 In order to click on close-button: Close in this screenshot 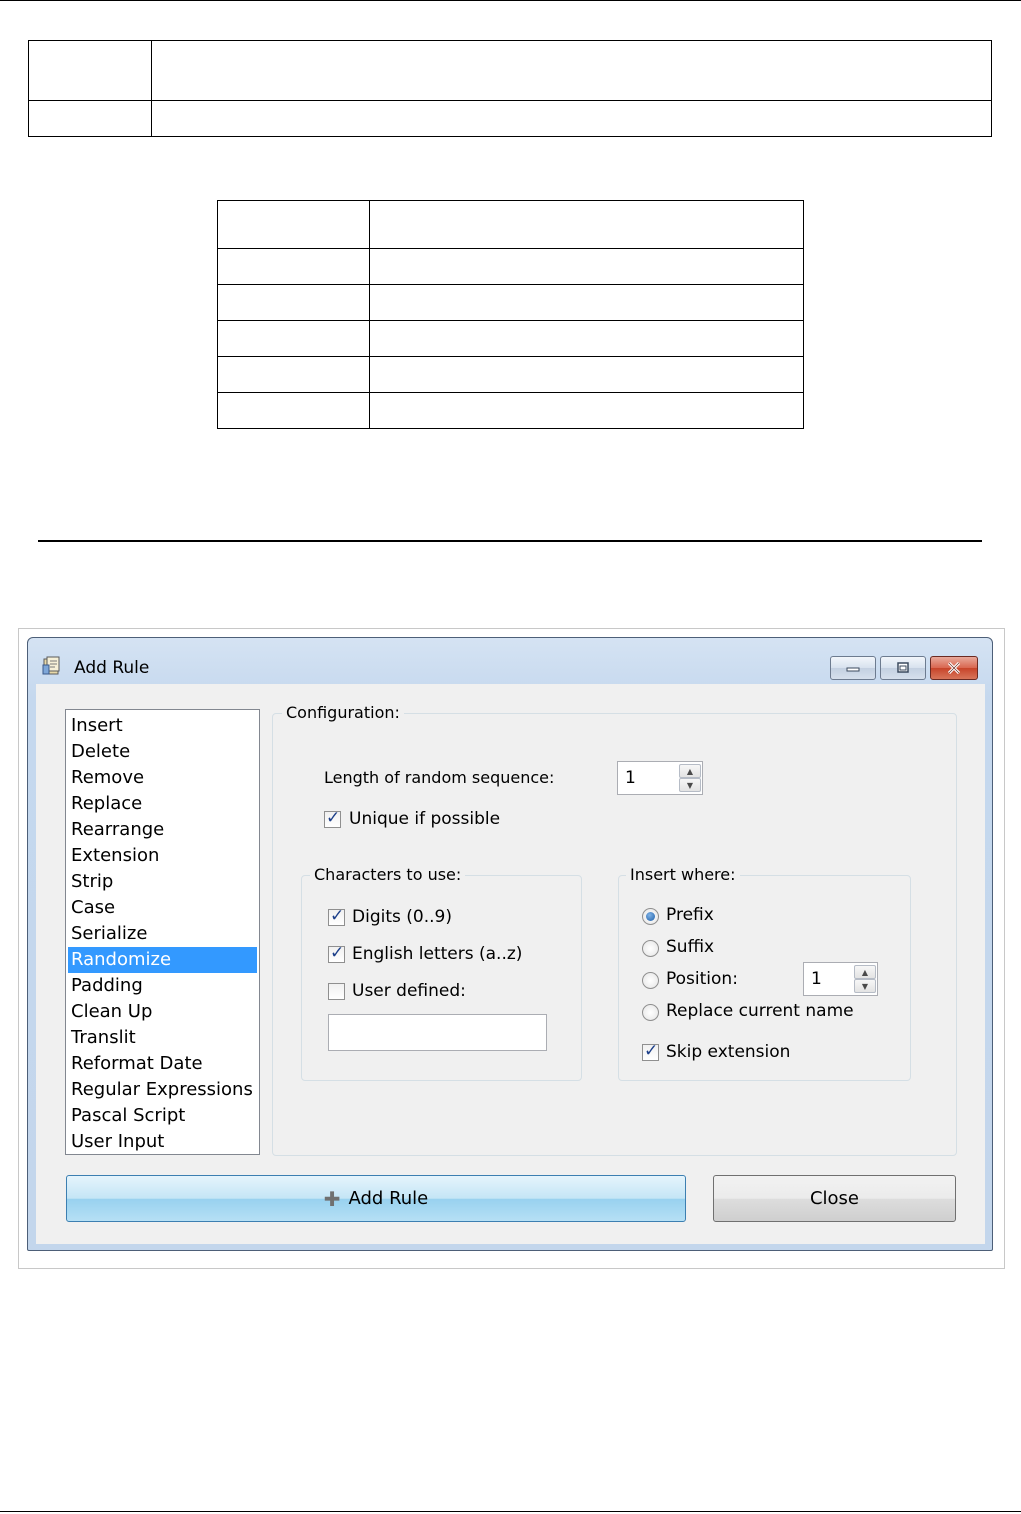, I will do `click(834, 1198)`.